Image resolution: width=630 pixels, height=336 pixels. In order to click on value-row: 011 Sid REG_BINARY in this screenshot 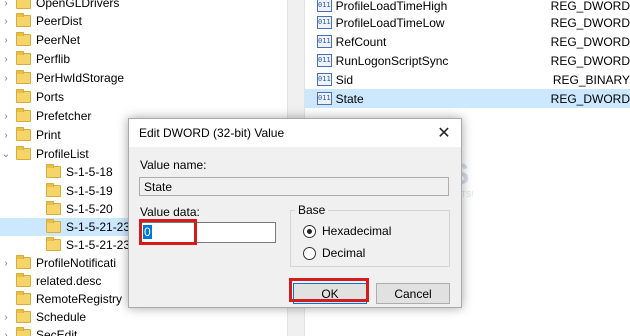, I will do `click(467, 79)`.